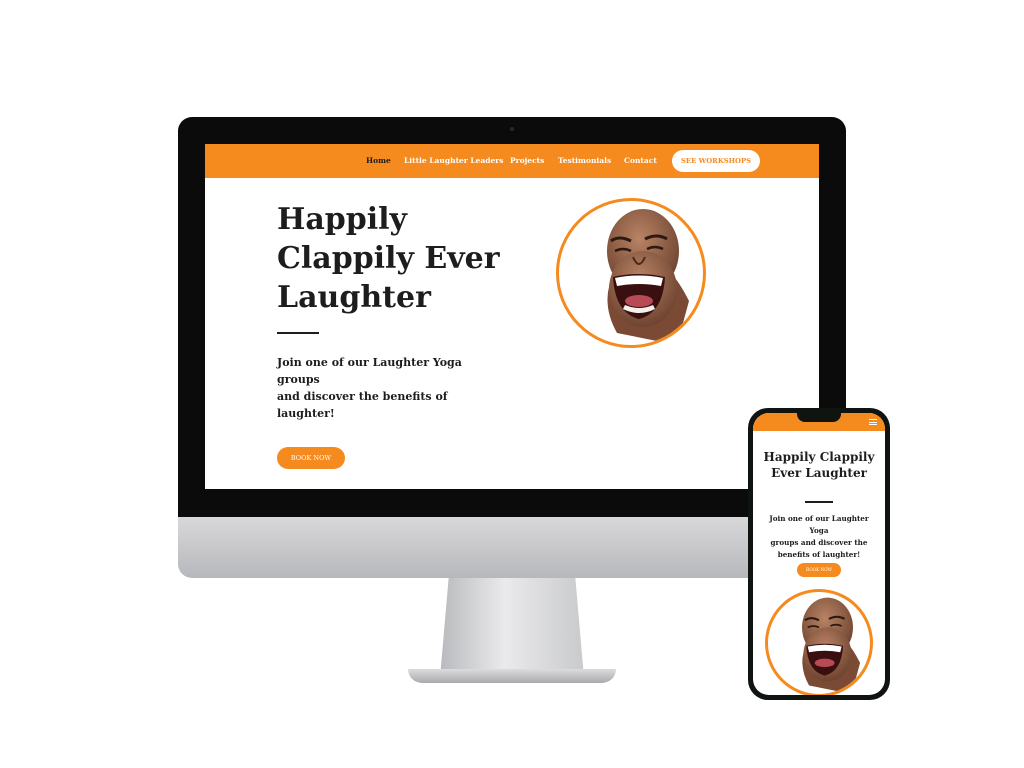  What do you see at coordinates (819, 502) in the screenshot?
I see `mobile-hero-divider` at bounding box center [819, 502].